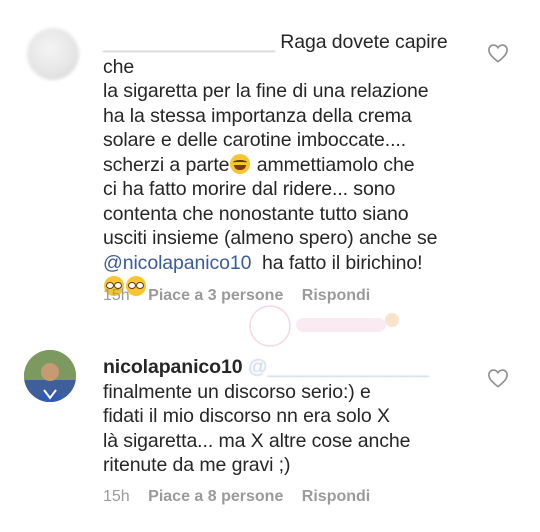 Image resolution: width=540 pixels, height=532 pixels. I want to click on comment-text-line: ammettiamolo che, so click(335, 164).